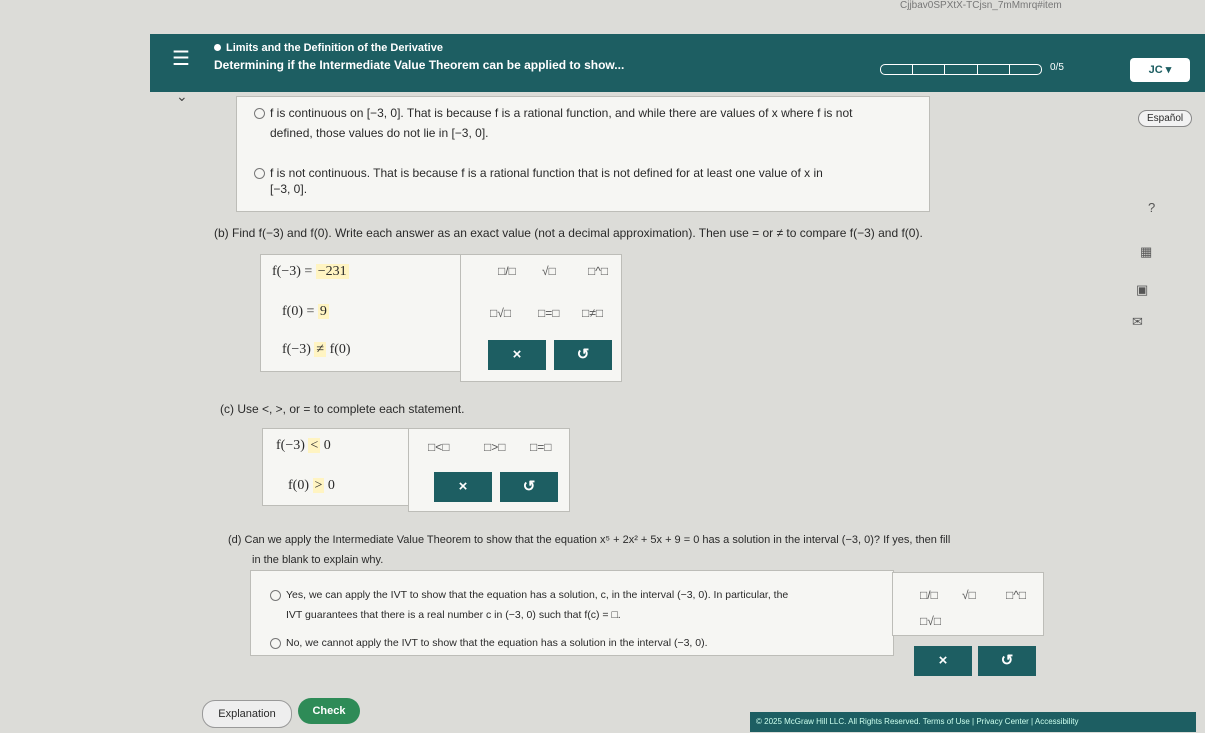 The width and height of the screenshot is (1205, 733). What do you see at coordinates (592, 313) in the screenshot?
I see `not-equals-button: □≠□` at bounding box center [592, 313].